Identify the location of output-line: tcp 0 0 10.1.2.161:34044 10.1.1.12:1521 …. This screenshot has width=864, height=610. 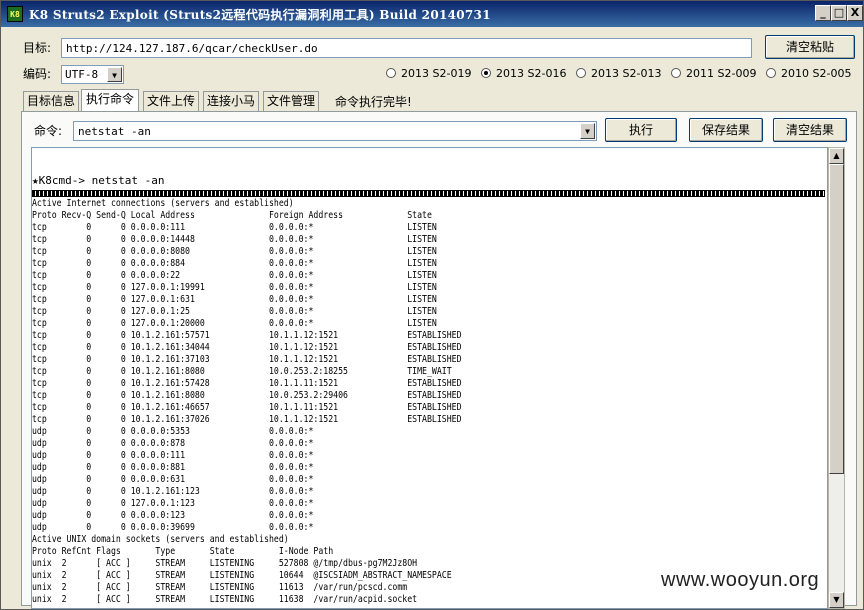
(247, 347).